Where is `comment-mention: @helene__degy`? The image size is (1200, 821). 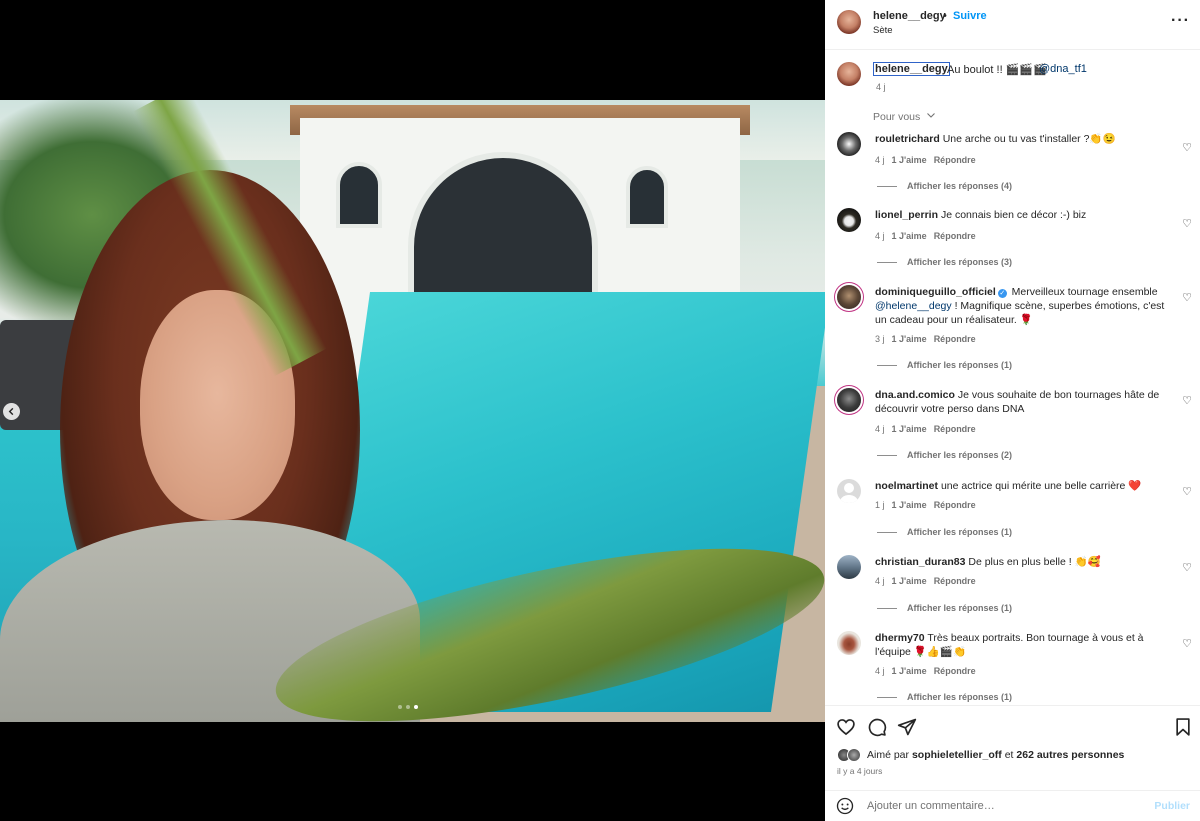
comment-mention: @helene__degy is located at coordinates (913, 306).